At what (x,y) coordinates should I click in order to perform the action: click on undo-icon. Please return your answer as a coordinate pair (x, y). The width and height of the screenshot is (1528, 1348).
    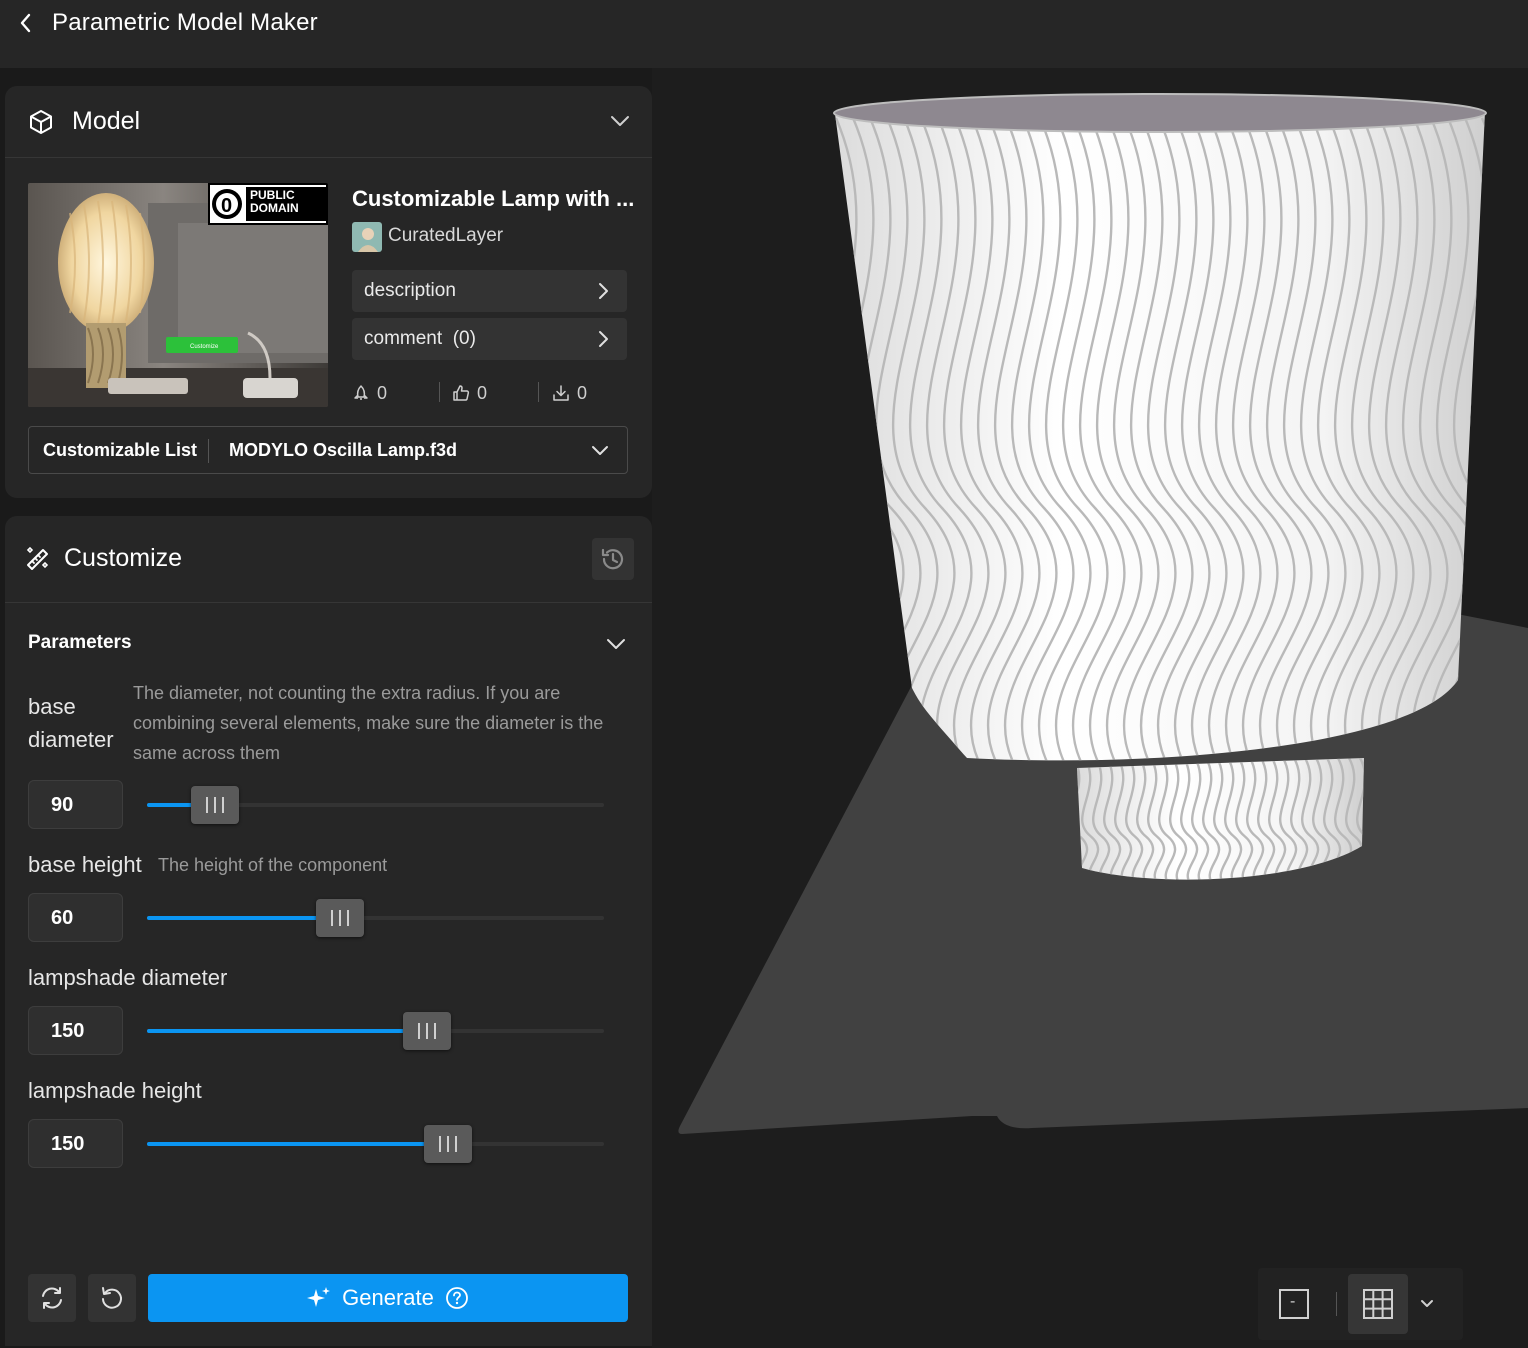
    Looking at the image, I should click on (112, 1298).